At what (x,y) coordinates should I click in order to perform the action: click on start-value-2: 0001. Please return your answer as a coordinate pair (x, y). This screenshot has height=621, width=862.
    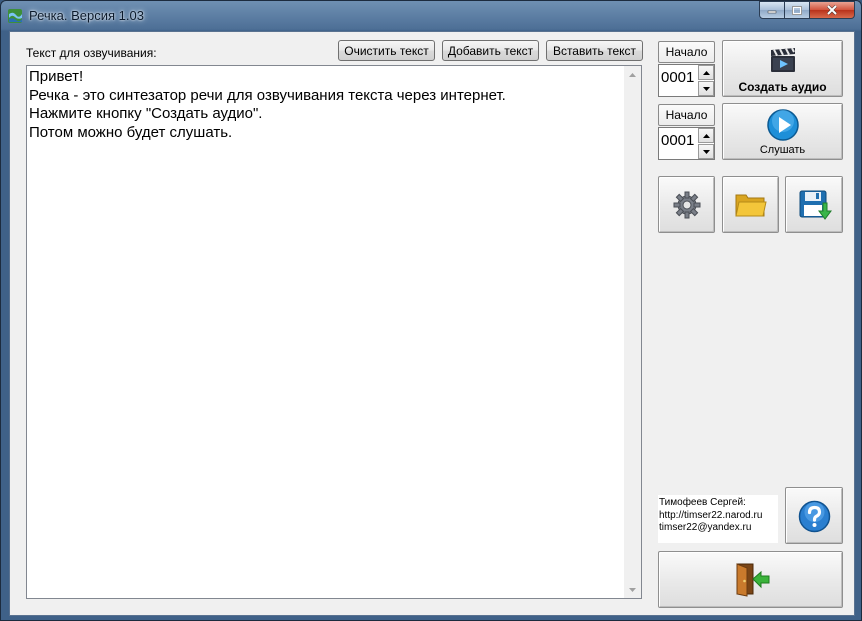
    Looking at the image, I should click on (678, 140).